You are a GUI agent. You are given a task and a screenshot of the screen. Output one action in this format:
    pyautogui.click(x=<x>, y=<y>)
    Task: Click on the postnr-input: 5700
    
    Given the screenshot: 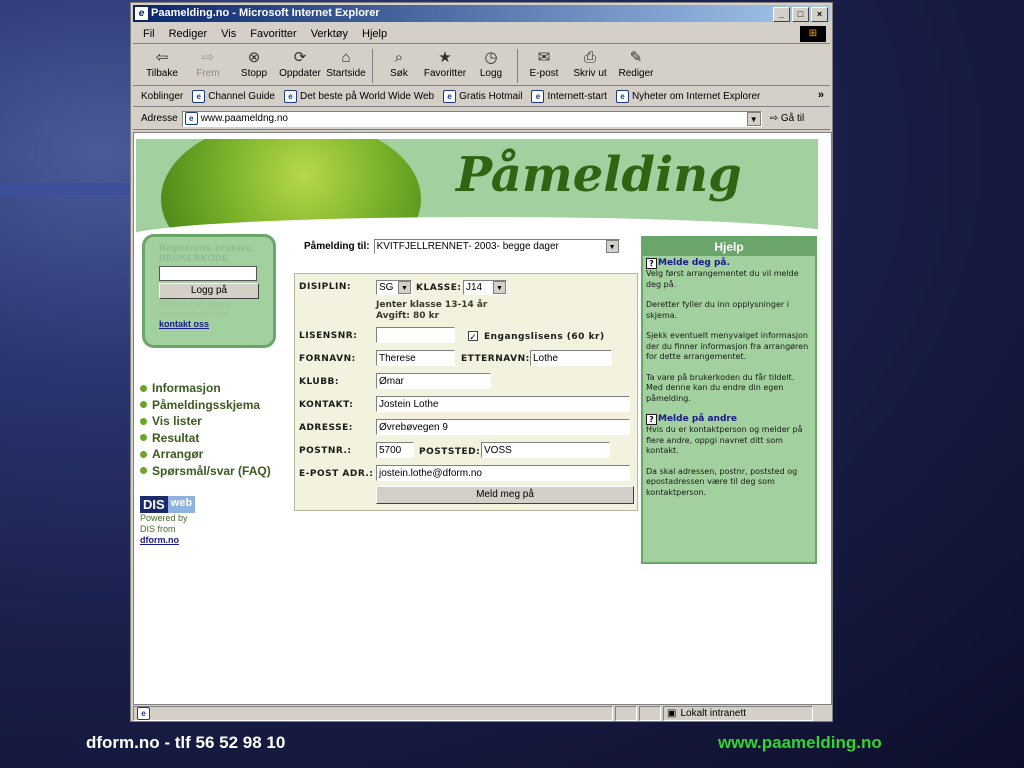 What is the action you would take?
    pyautogui.click(x=395, y=450)
    